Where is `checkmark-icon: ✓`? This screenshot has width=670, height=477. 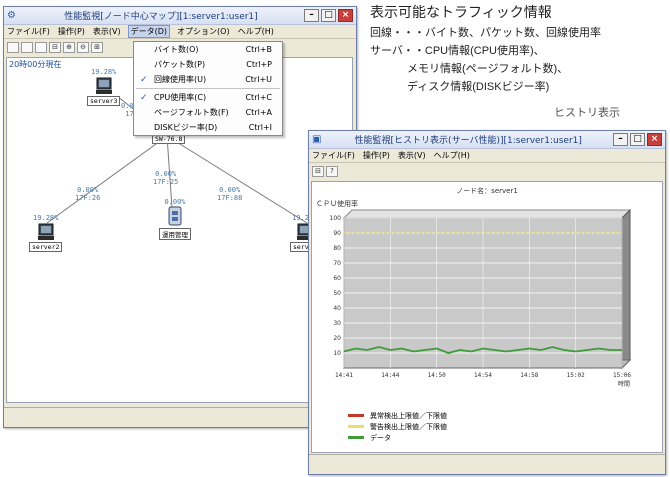
checkmark-icon: ✓ is located at coordinates (144, 79).